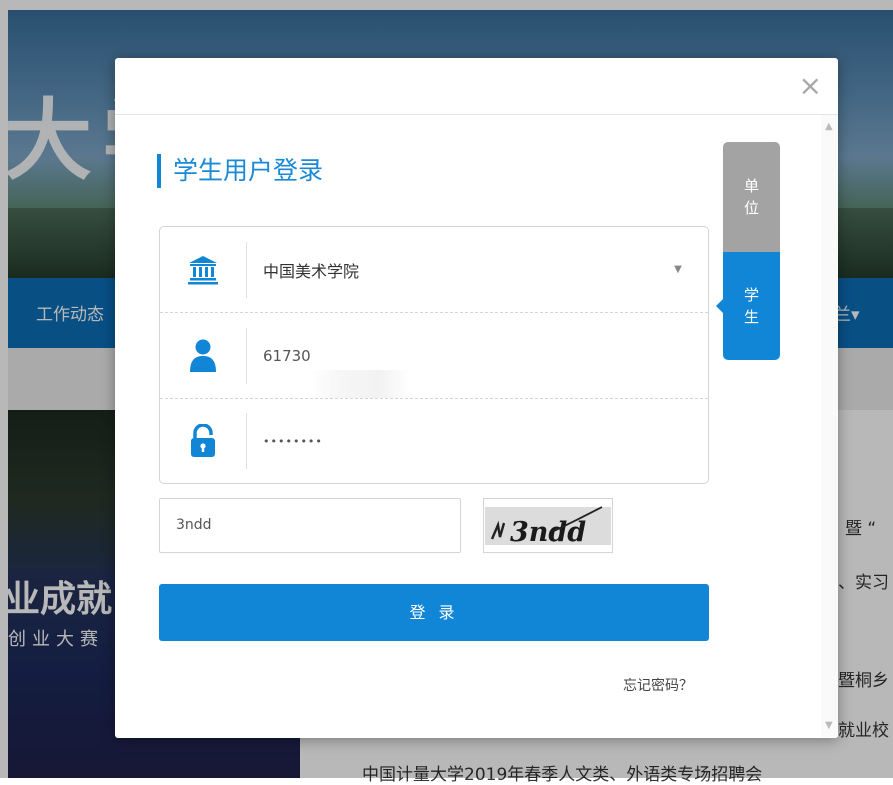 This screenshot has height=785, width=893. What do you see at coordinates (434, 270) in the screenshot?
I see `school-select: 中国美术学院 ▼` at bounding box center [434, 270].